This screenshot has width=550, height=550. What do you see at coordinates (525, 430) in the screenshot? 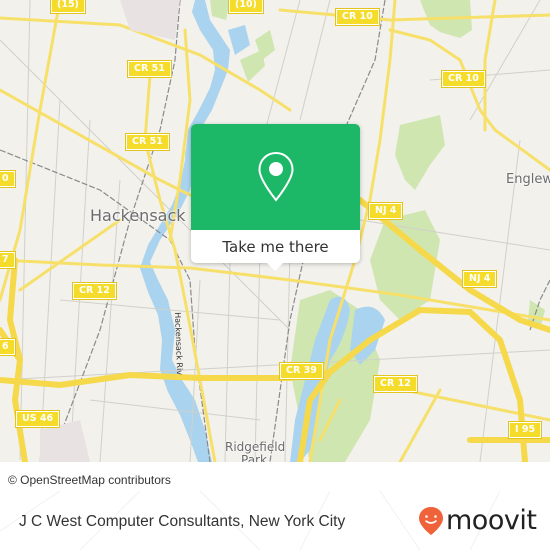
I see `road-shield-i95: I 95` at bounding box center [525, 430].